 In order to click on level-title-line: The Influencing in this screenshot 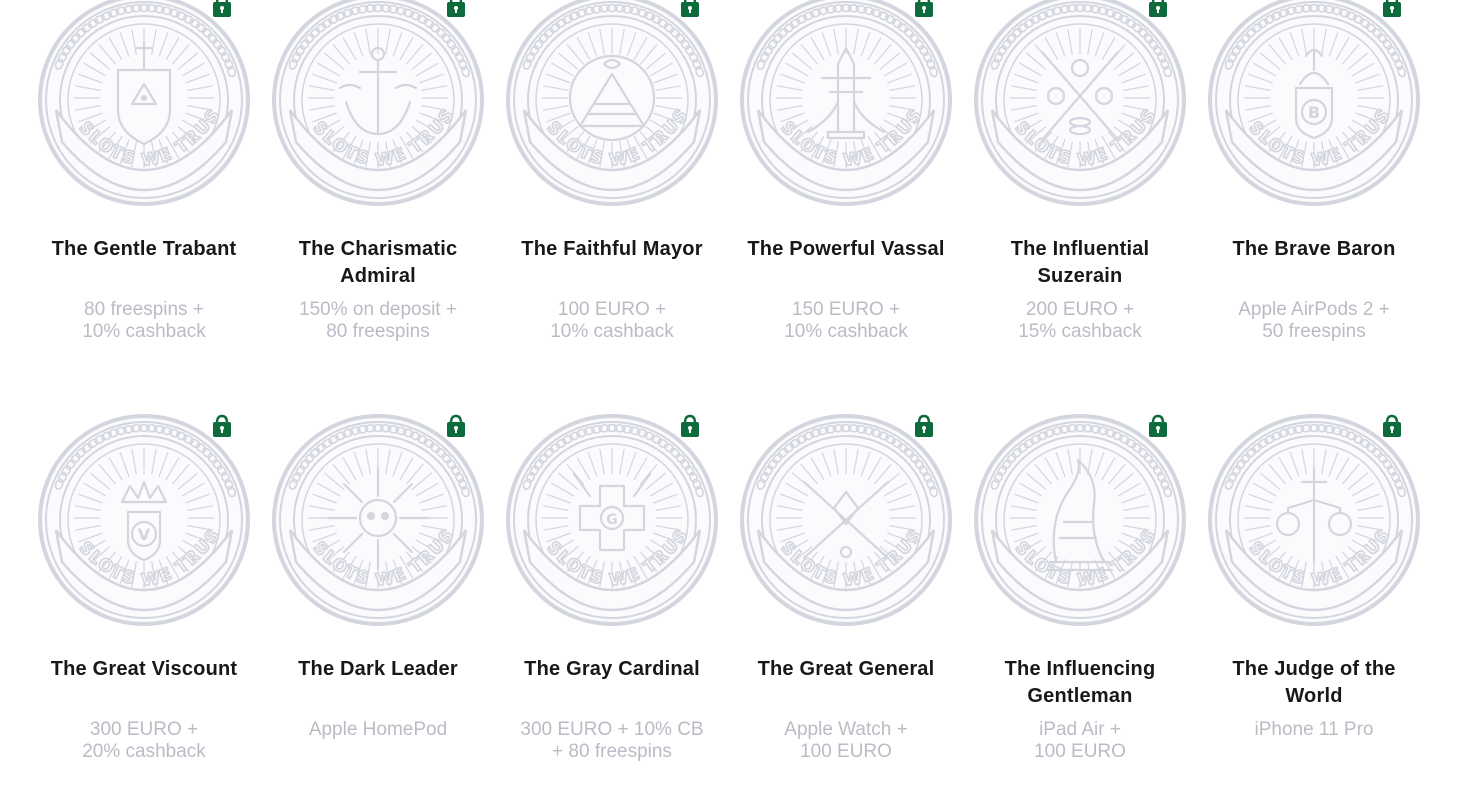, I will do `click(1080, 669)`.